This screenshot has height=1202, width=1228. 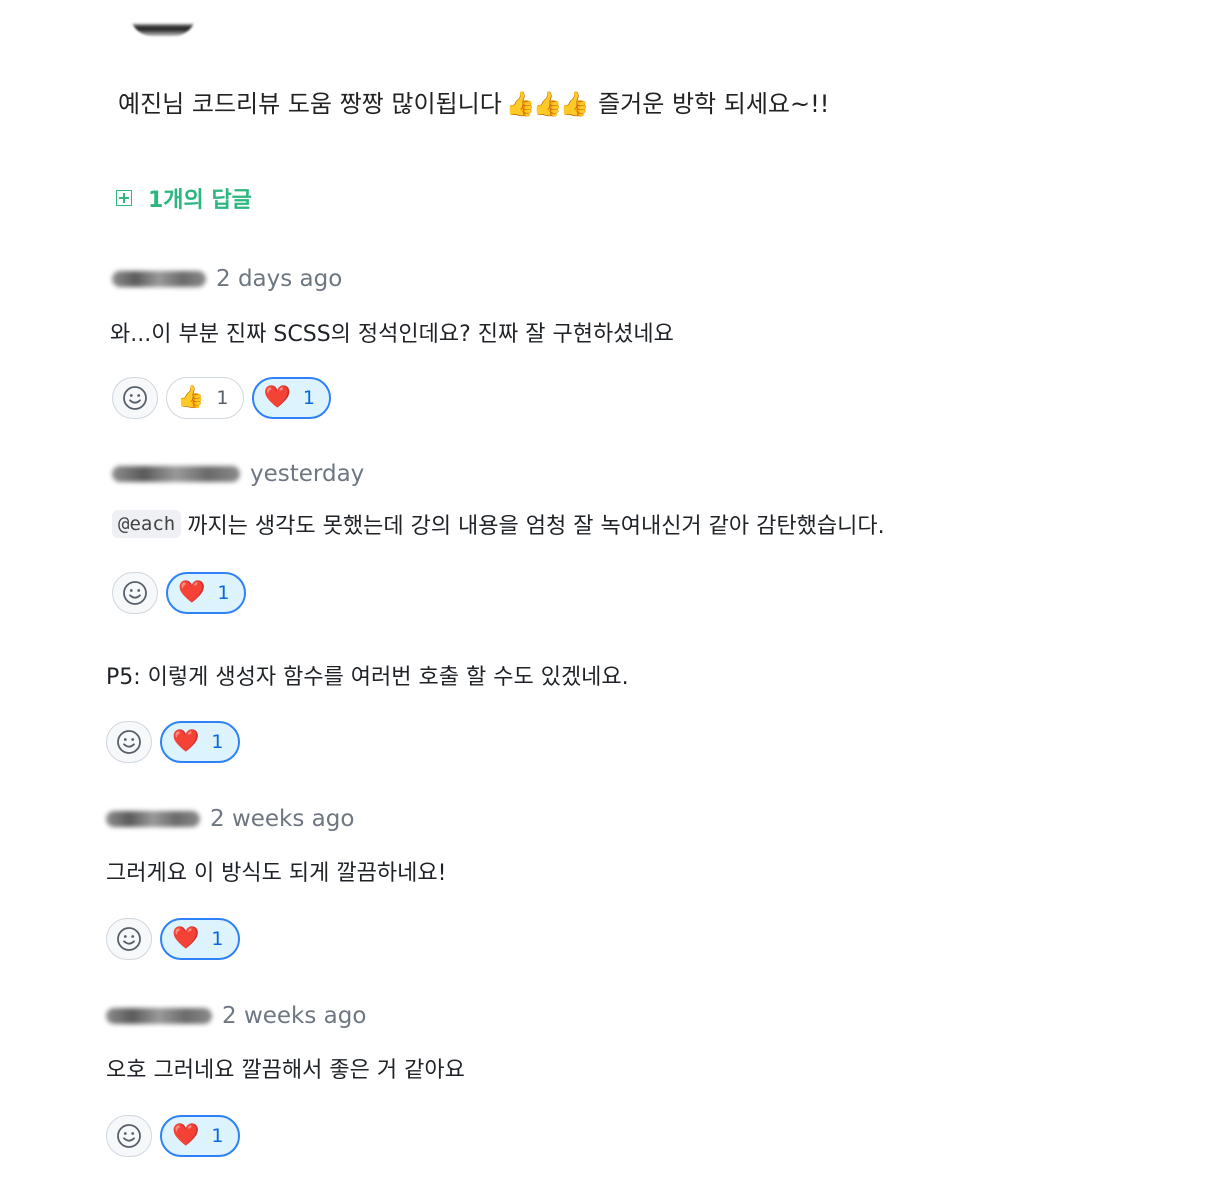 I want to click on reply-timestamp: yesterday, so click(x=307, y=474).